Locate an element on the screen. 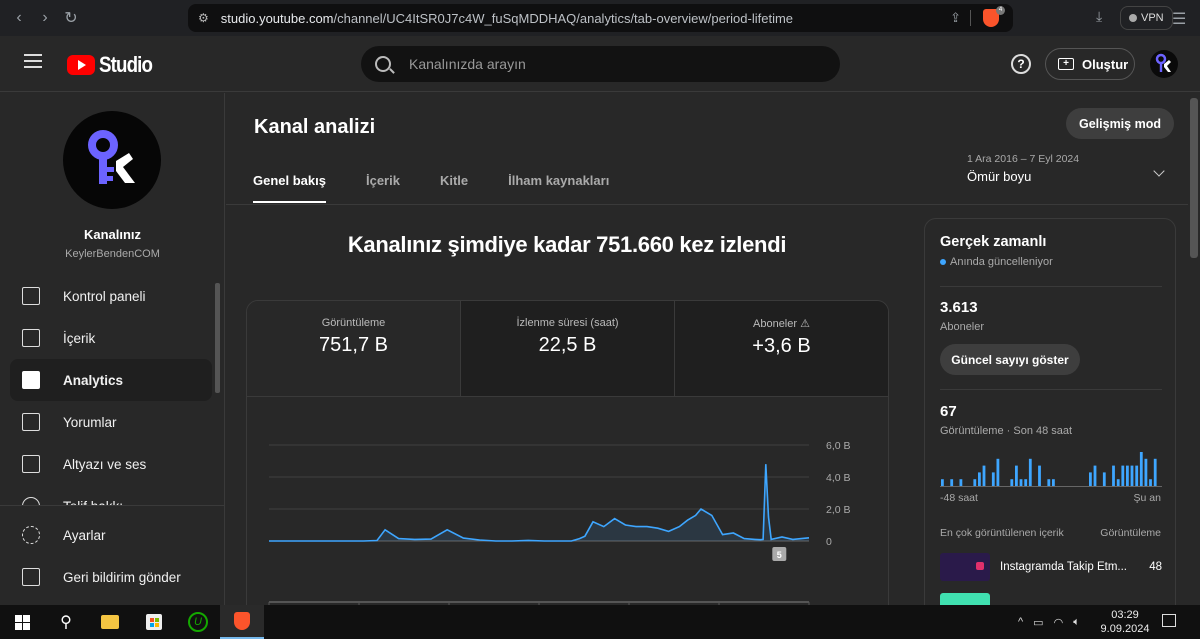 Image resolution: width=1200 pixels, height=639 pixels. download-icon: ⤓ is located at coordinates (1099, 16).